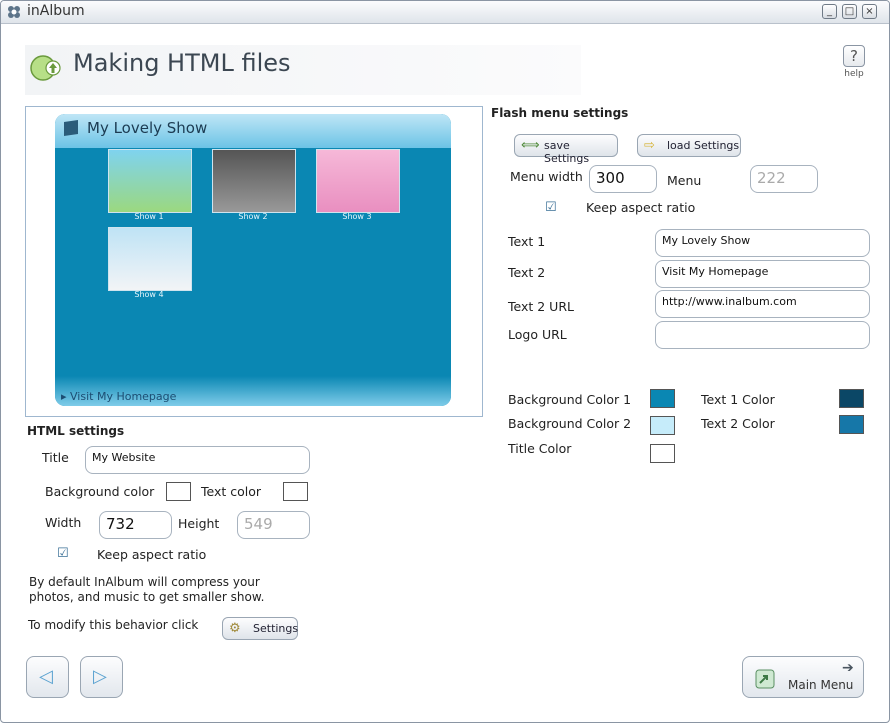 The image size is (890, 723). Describe the element at coordinates (273, 525) in the screenshot. I see `height-input: 549` at that location.